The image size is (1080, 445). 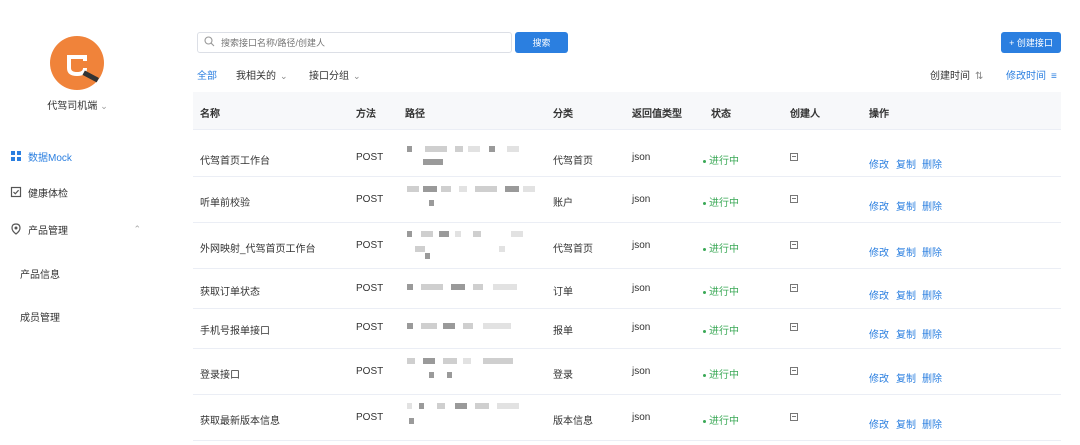 What do you see at coordinates (82, 192) in the screenshot?
I see `nav-item-health-check: 健康体检` at bounding box center [82, 192].